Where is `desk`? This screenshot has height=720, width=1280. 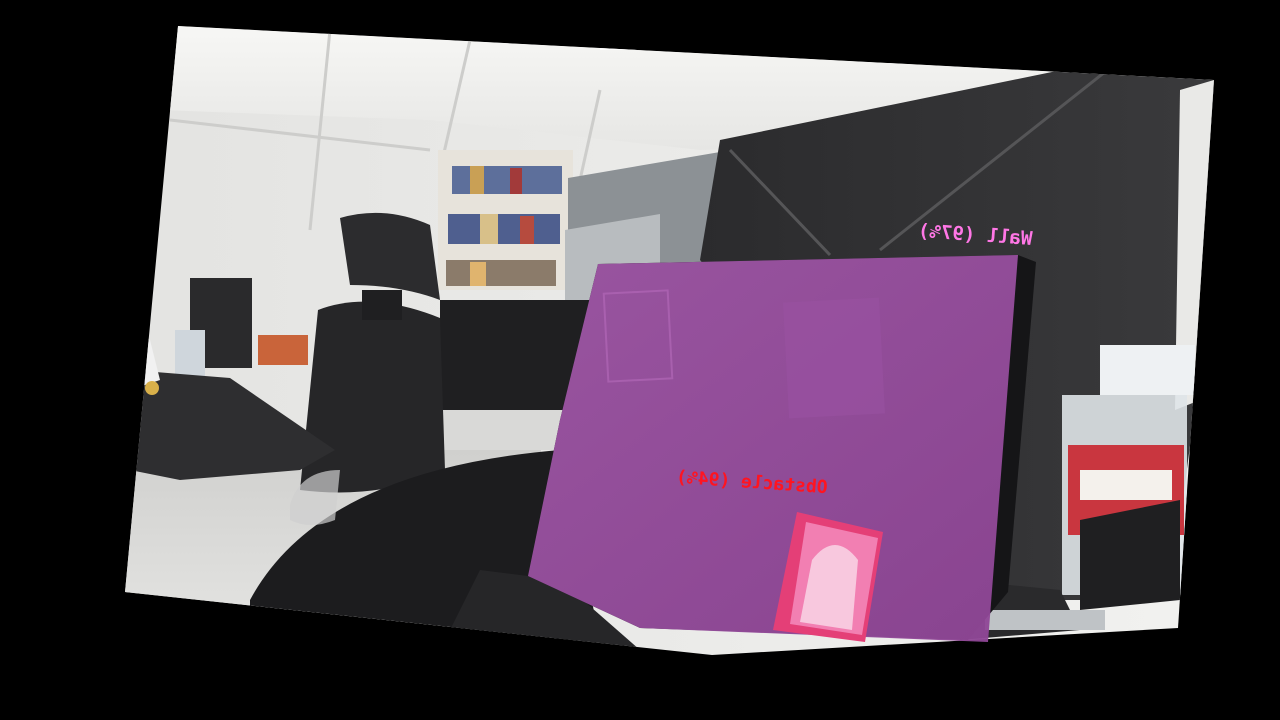 desk is located at coordinates (505, 430).